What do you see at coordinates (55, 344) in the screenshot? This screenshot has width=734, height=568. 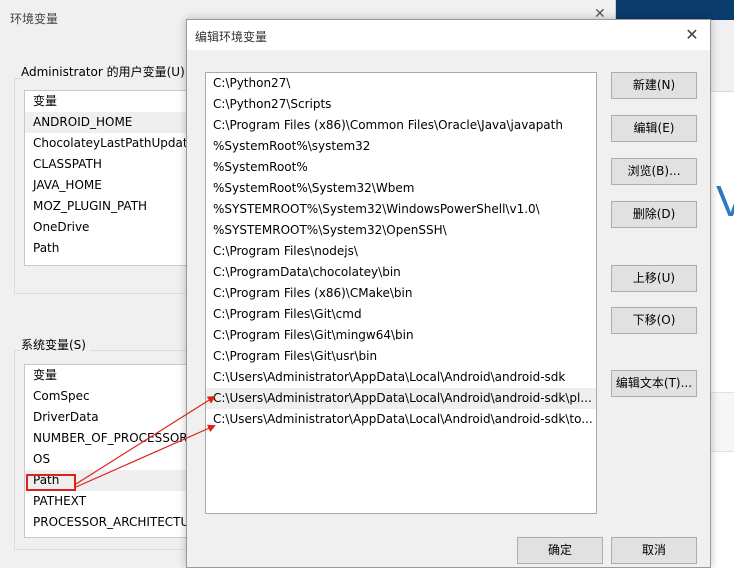 I see `system-variables-label: 系统变量(S)` at bounding box center [55, 344].